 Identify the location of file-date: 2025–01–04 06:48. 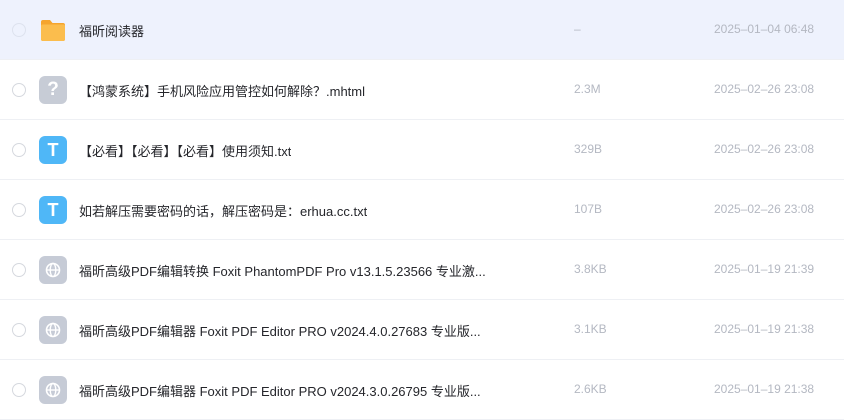
(764, 29).